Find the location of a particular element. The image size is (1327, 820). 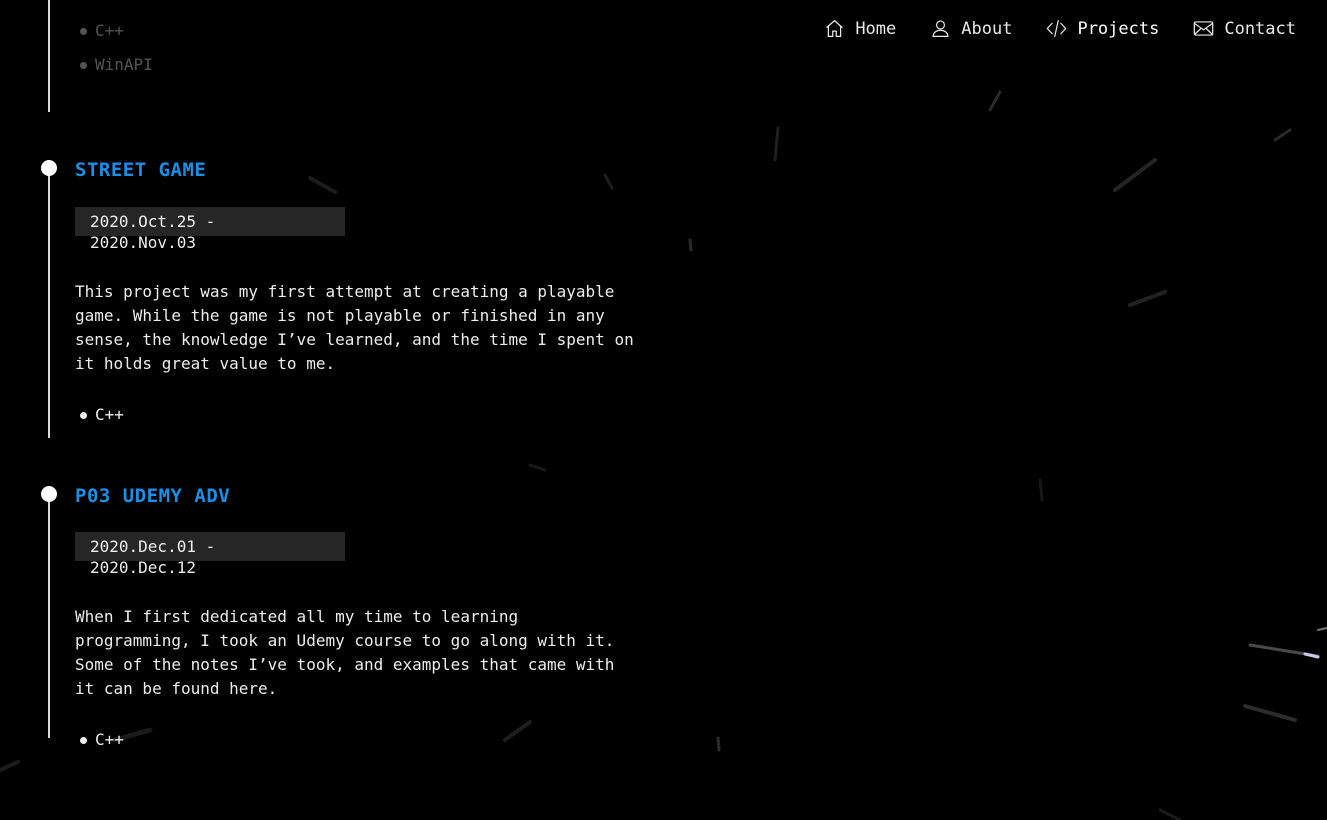

nav-about-label: About is located at coordinates (987, 28).